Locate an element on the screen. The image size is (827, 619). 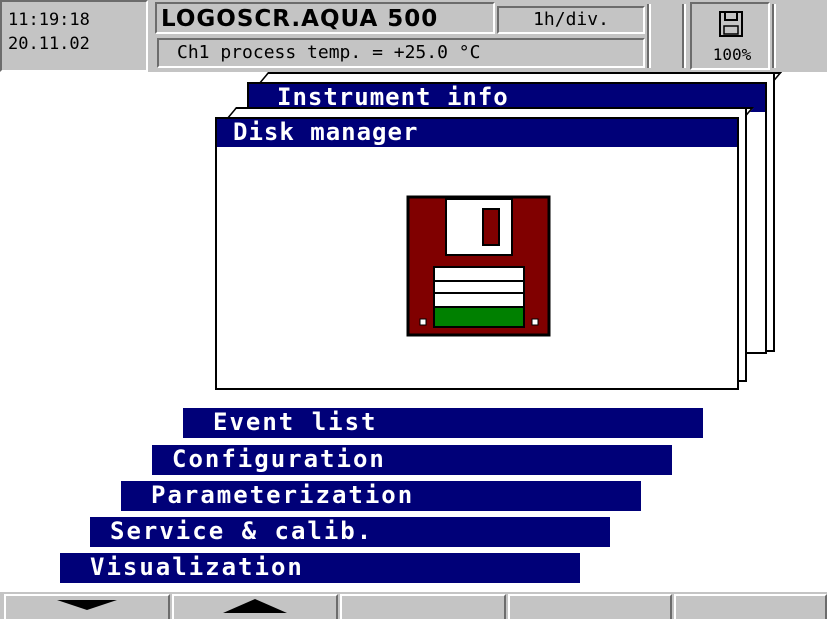
arrow-down-icon is located at coordinates (87, 605).